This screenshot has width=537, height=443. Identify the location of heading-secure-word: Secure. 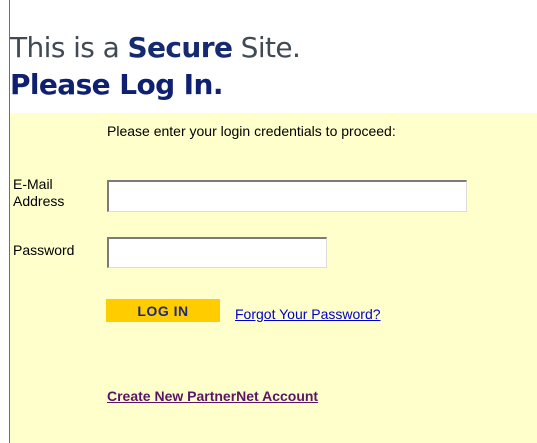
(180, 47).